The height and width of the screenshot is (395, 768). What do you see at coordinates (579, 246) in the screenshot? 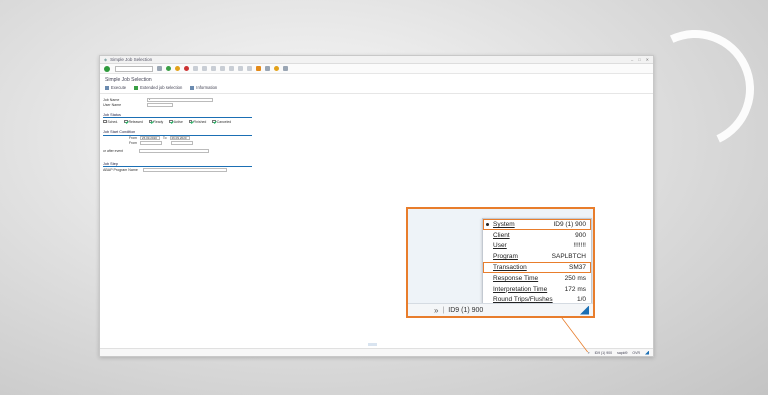
I see `popup-item-value: !!!!!!!` at bounding box center [579, 246].